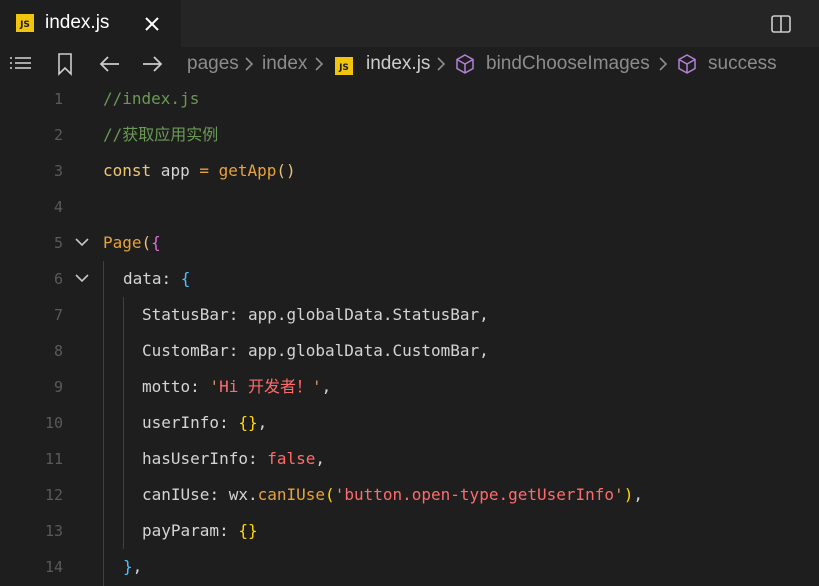  I want to click on object-name: wx., so click(243, 494).